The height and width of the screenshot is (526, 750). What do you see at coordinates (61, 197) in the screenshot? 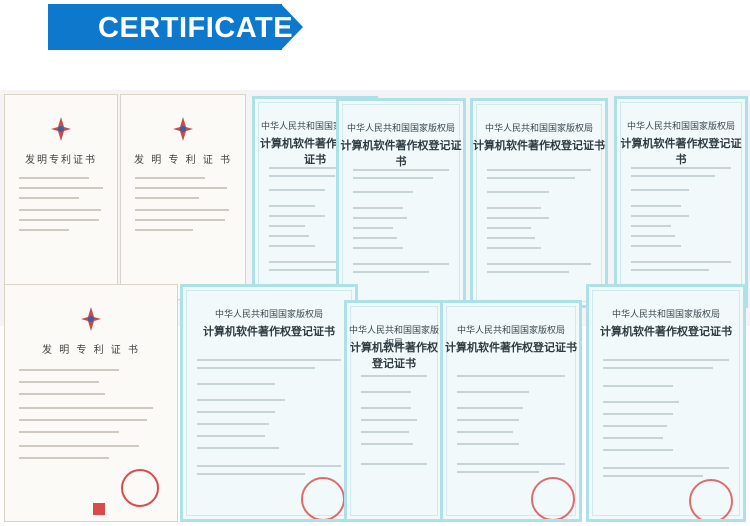
I see `patent-certificate: 发明专利证书` at bounding box center [61, 197].